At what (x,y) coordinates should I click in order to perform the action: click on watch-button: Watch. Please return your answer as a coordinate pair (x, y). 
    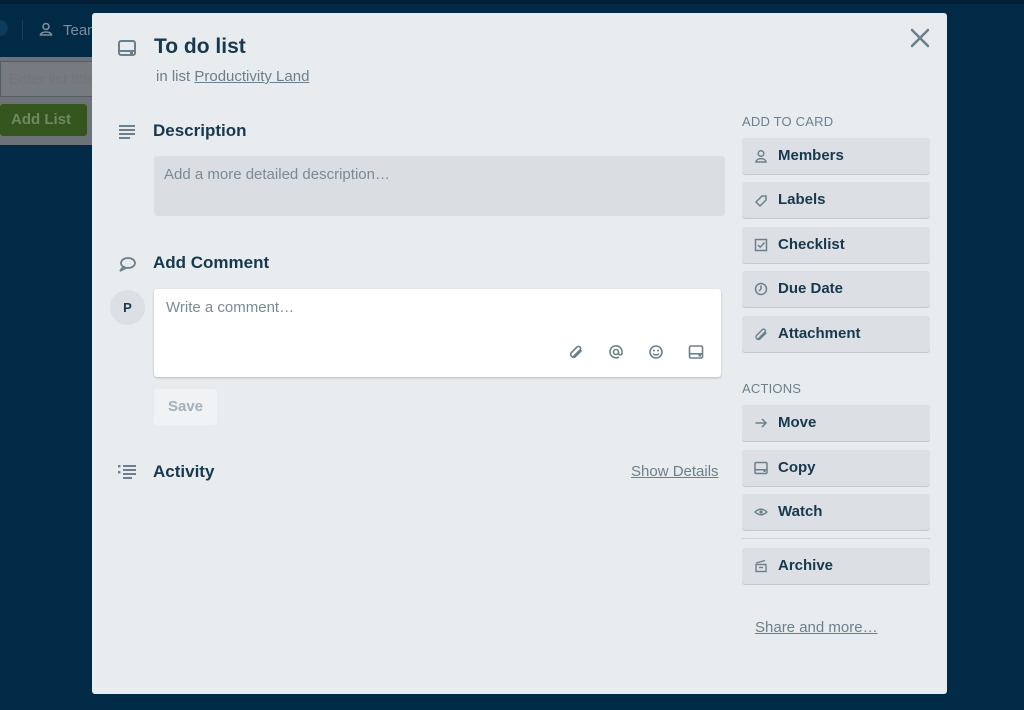
    Looking at the image, I should click on (836, 512).